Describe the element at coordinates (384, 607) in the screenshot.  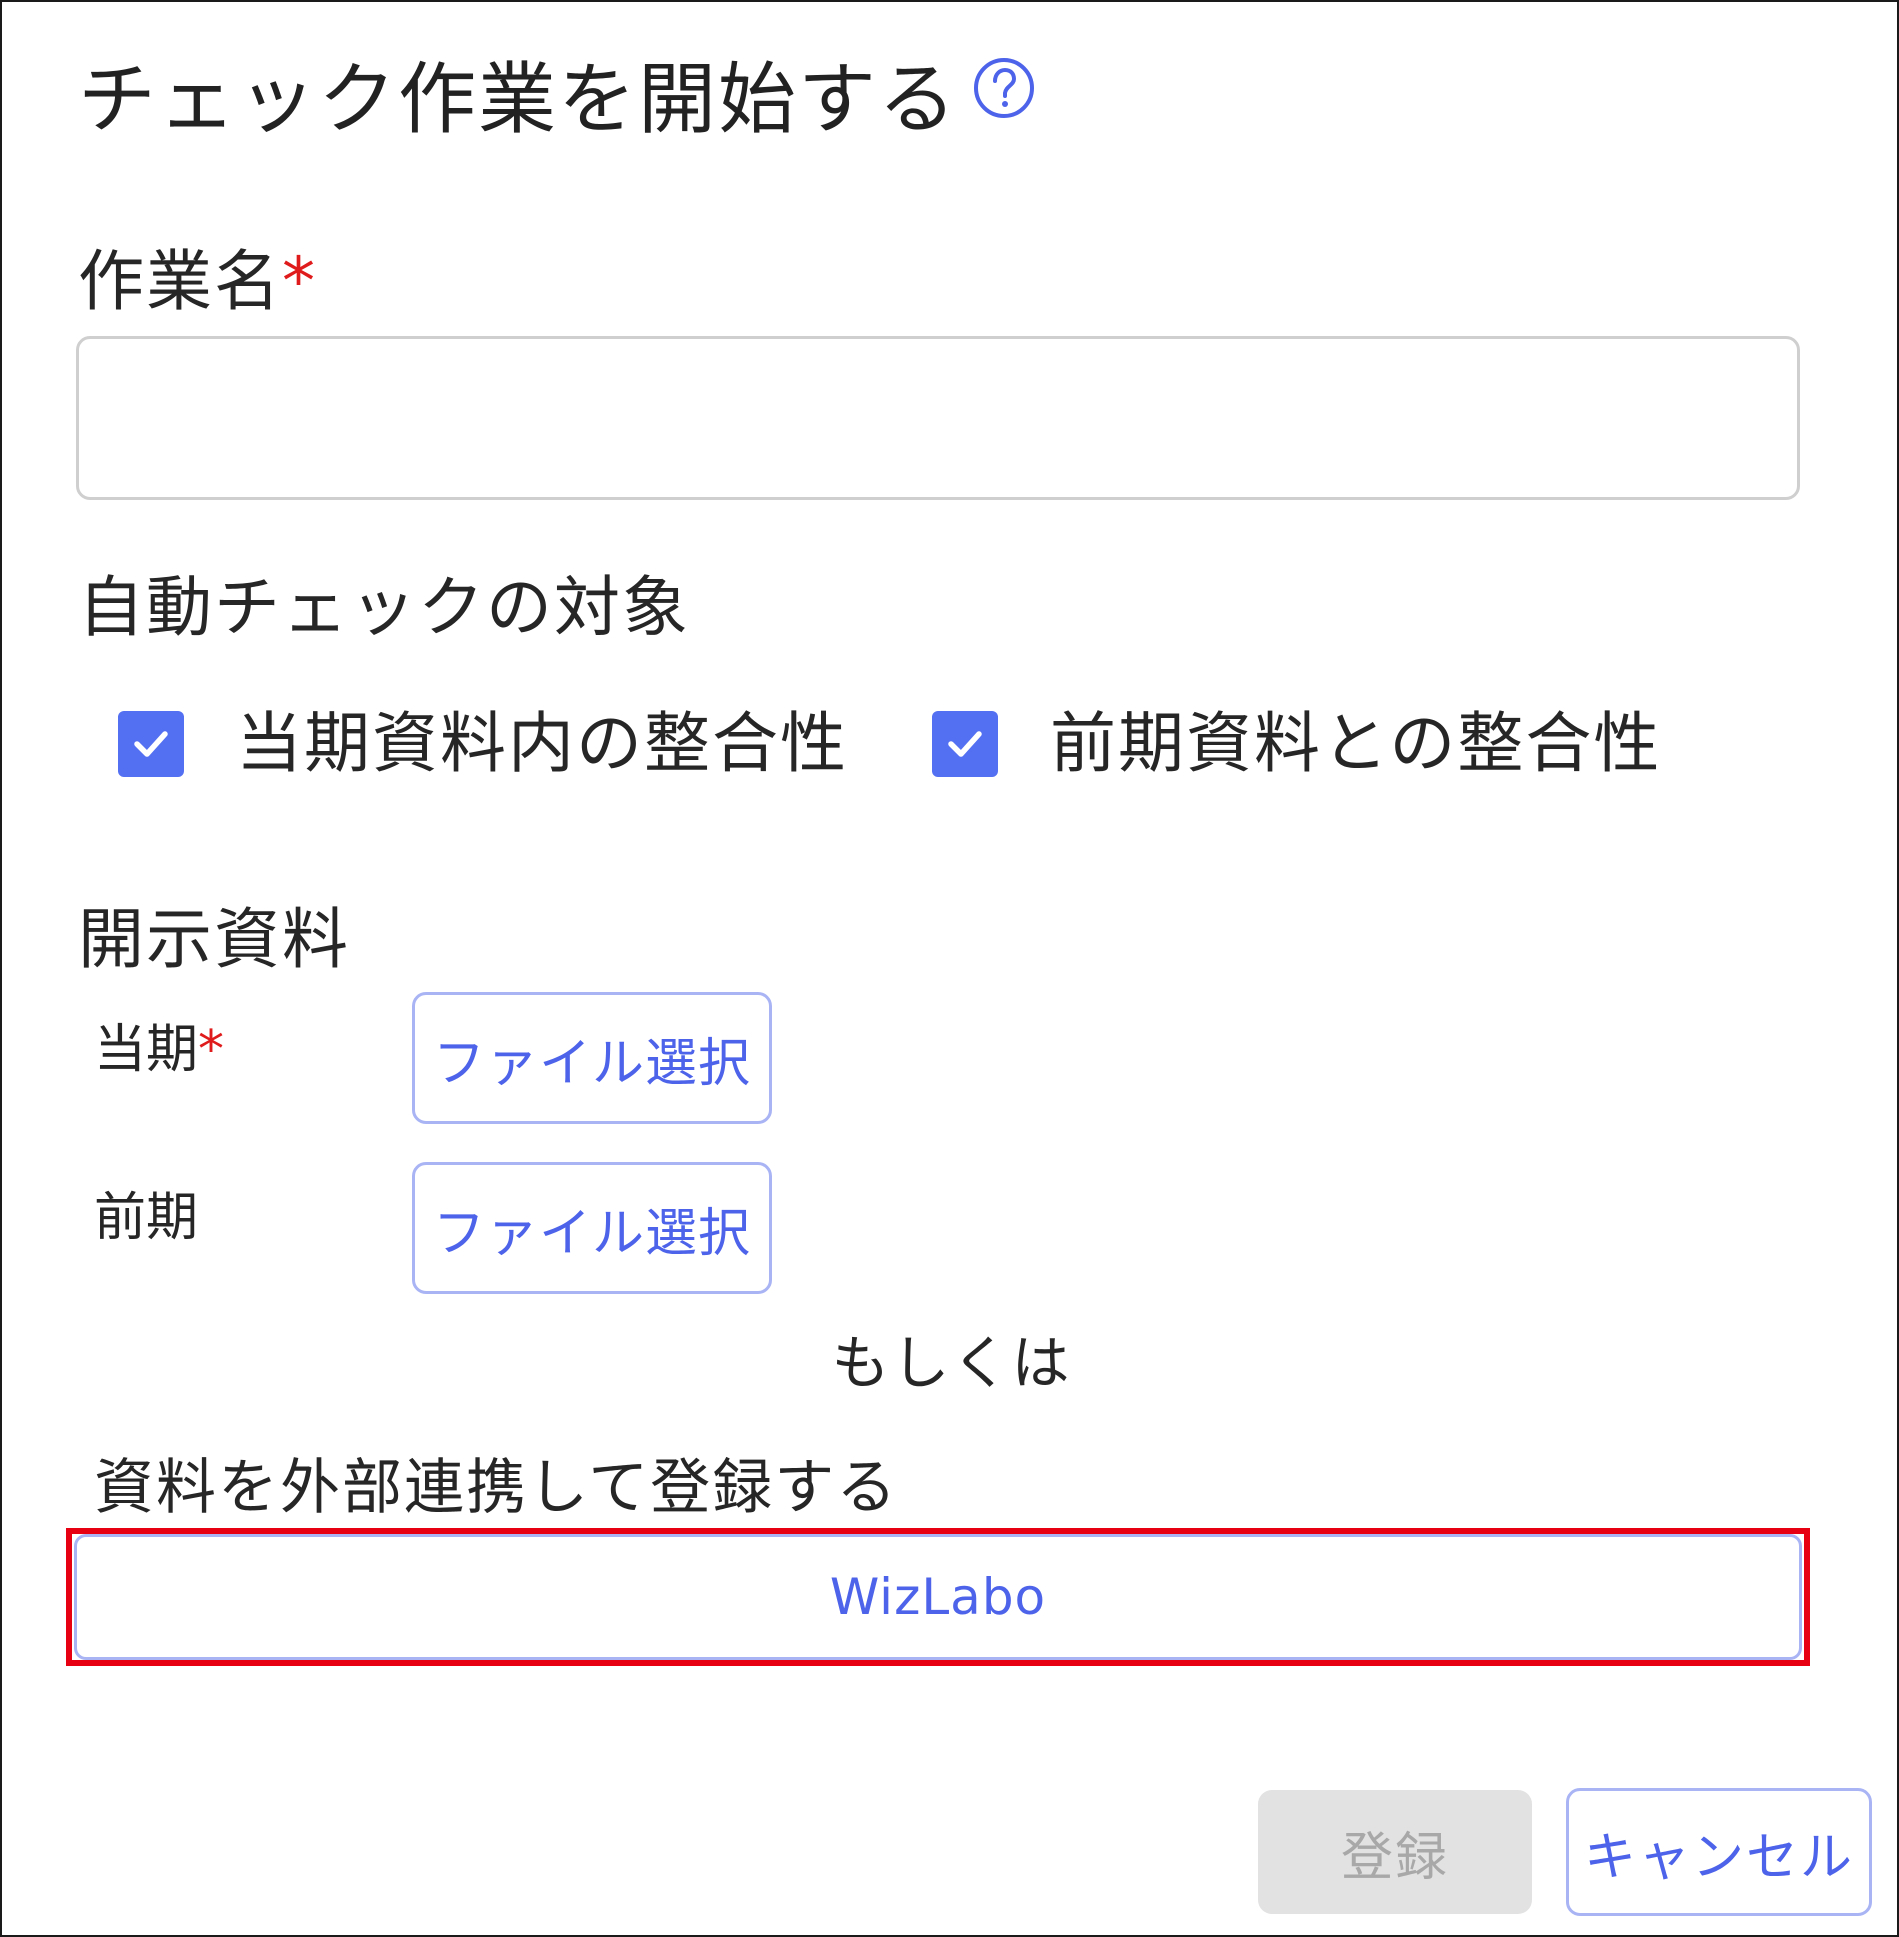
I see `auto-check-label: 自動チェックの対象` at that location.